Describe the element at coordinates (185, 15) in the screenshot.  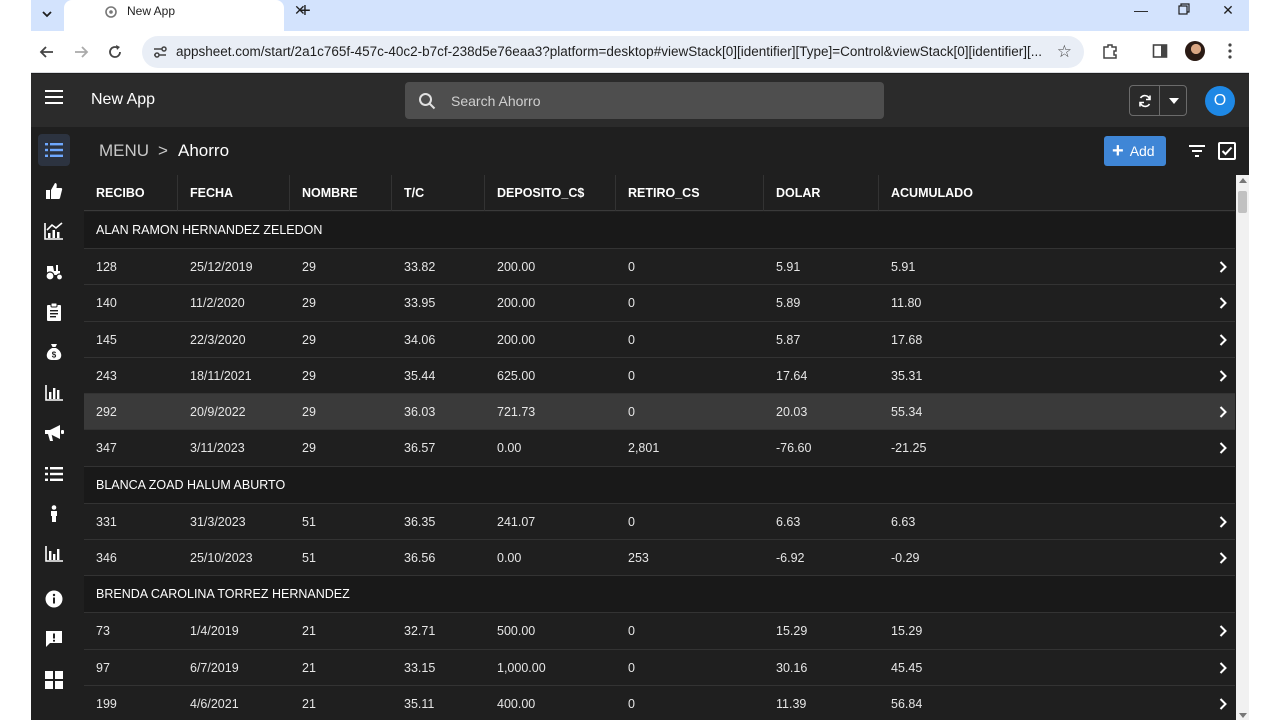
I see `browser-tab: New App ✕` at that location.